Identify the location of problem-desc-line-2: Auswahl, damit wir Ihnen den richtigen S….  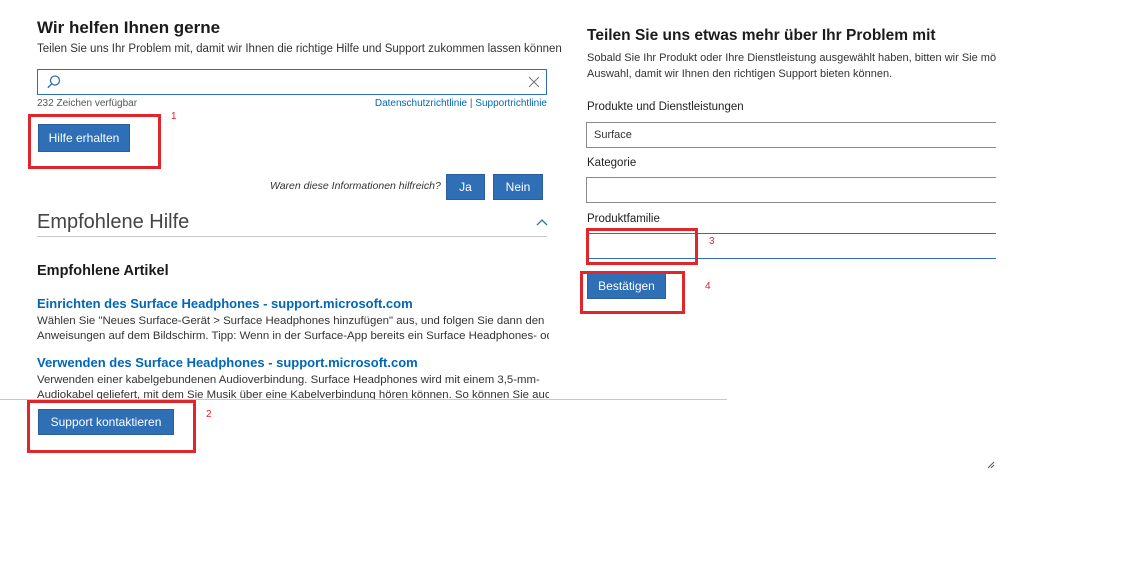
(740, 74).